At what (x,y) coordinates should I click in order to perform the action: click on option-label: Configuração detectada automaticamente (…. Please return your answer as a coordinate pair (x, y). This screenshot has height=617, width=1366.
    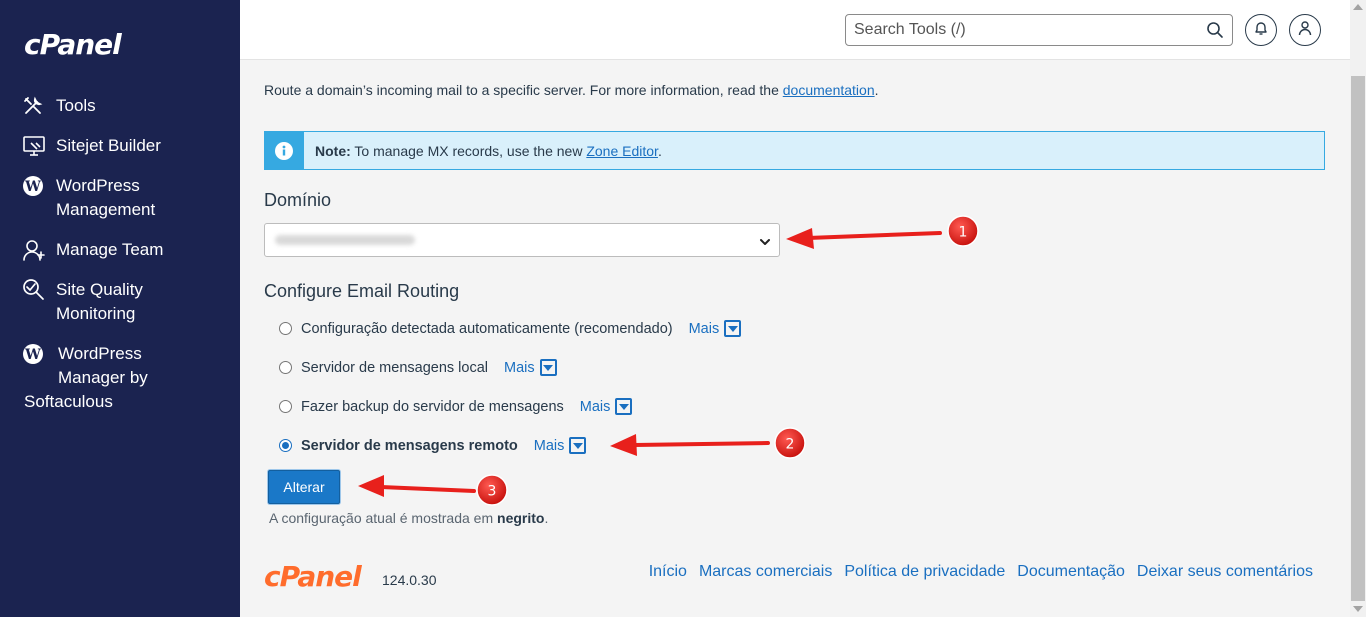
    Looking at the image, I should click on (487, 328).